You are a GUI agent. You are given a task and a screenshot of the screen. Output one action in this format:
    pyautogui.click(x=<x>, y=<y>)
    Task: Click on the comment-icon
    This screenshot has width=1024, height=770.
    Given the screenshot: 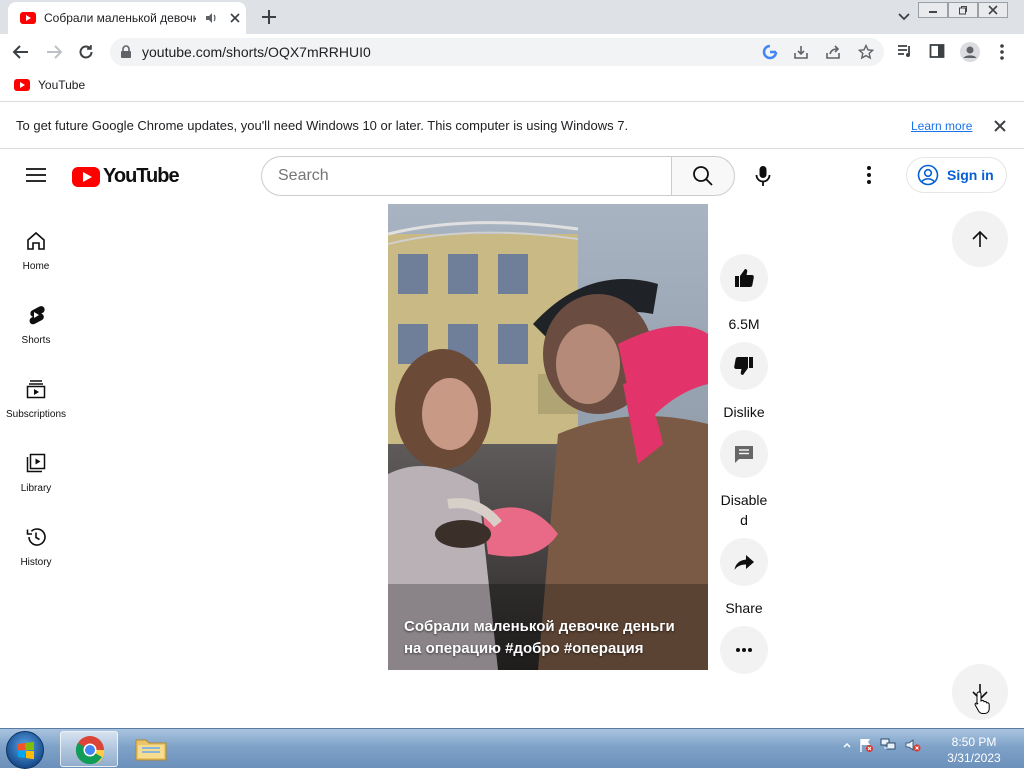 What is the action you would take?
    pyautogui.click(x=744, y=454)
    